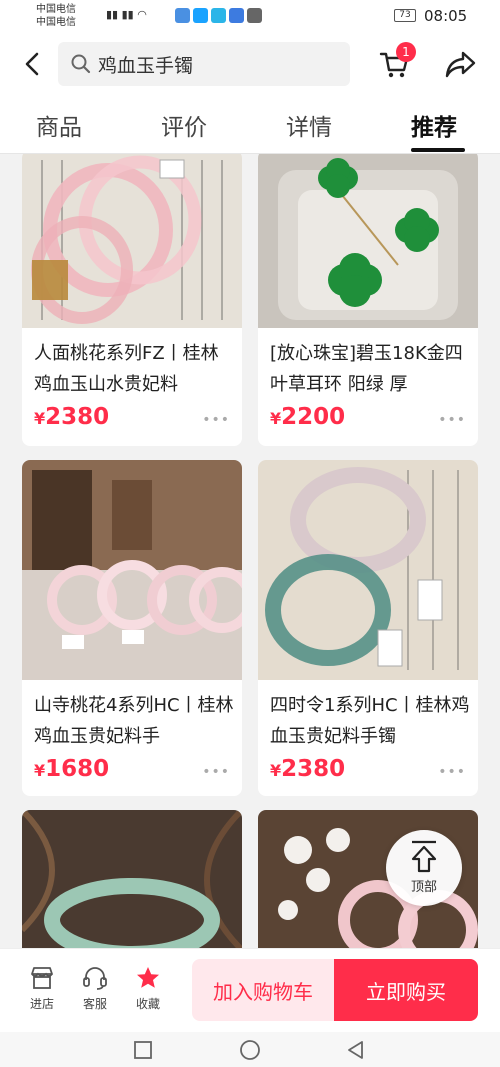 The image size is (500, 1067). I want to click on active-tab-indicator, so click(438, 150).